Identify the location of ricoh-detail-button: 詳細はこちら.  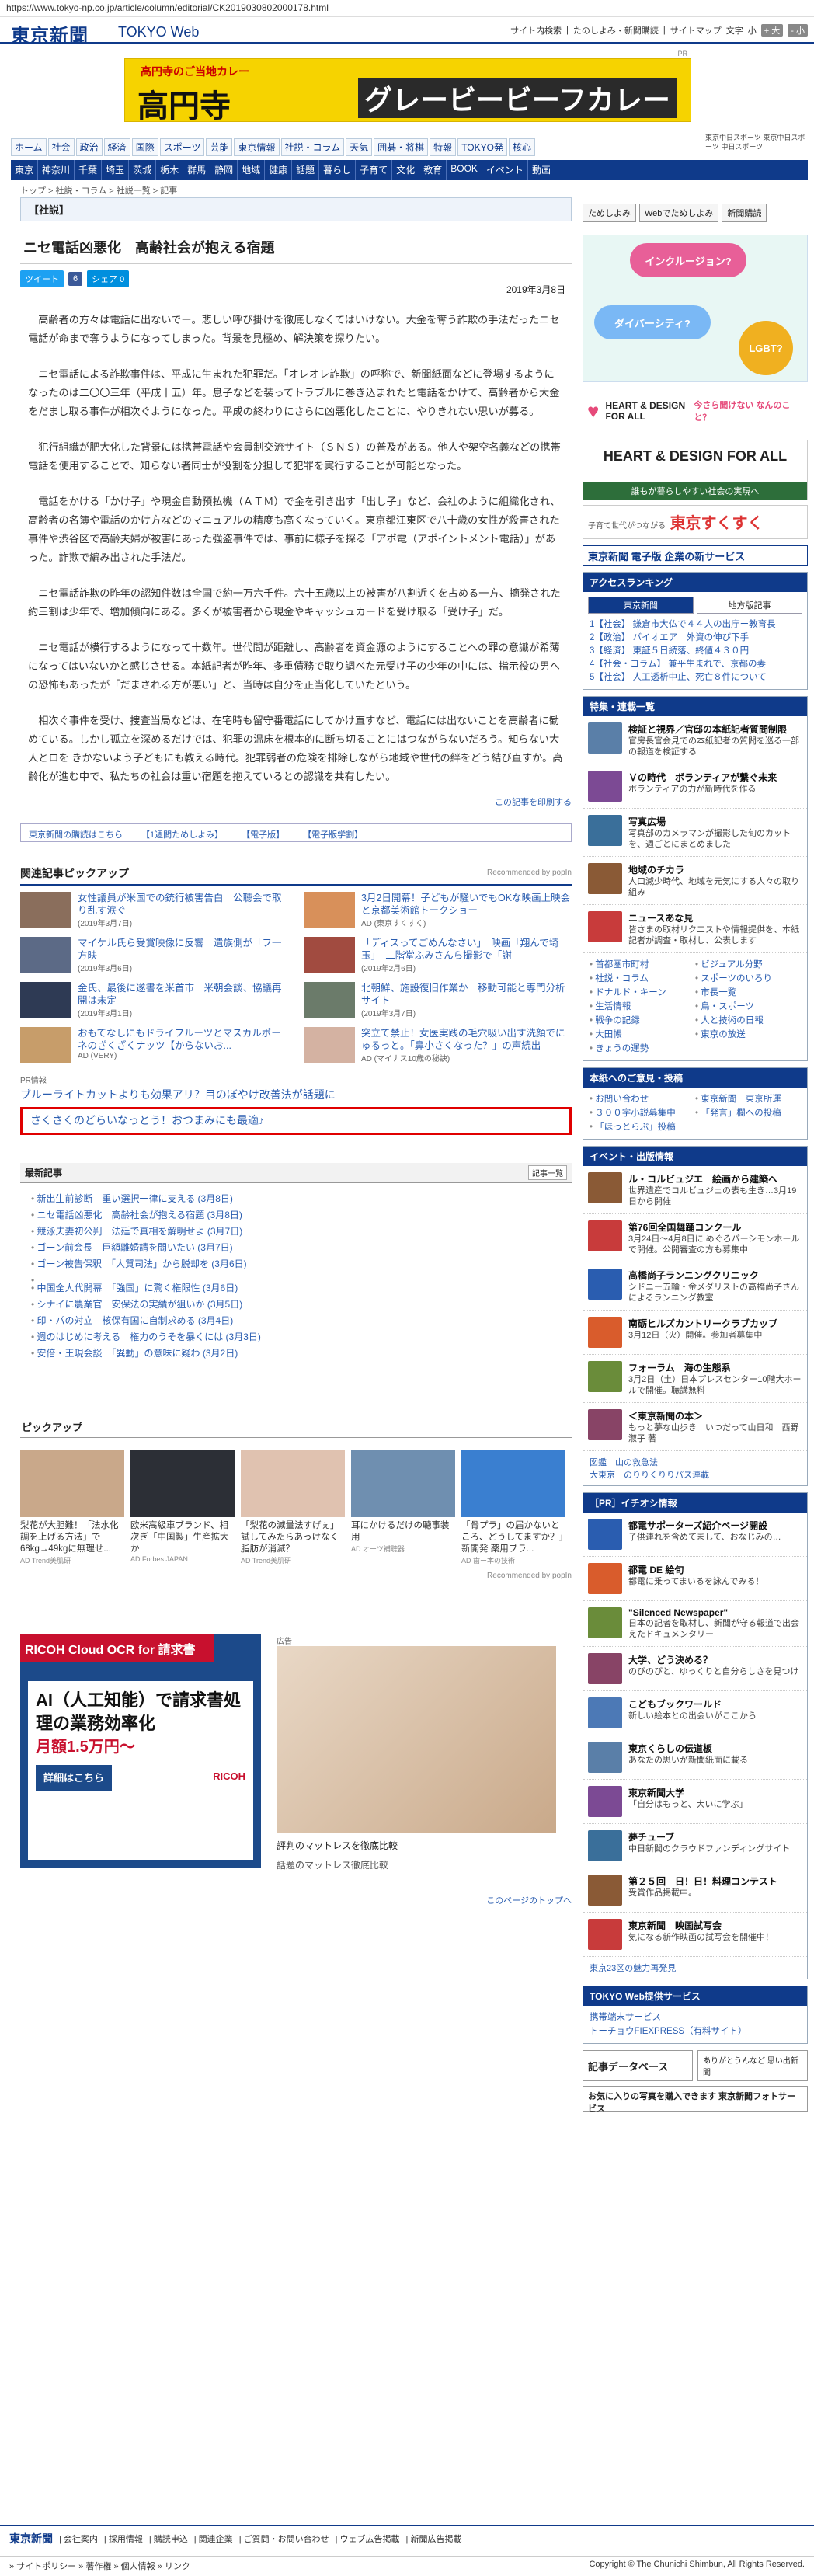
(74, 1778).